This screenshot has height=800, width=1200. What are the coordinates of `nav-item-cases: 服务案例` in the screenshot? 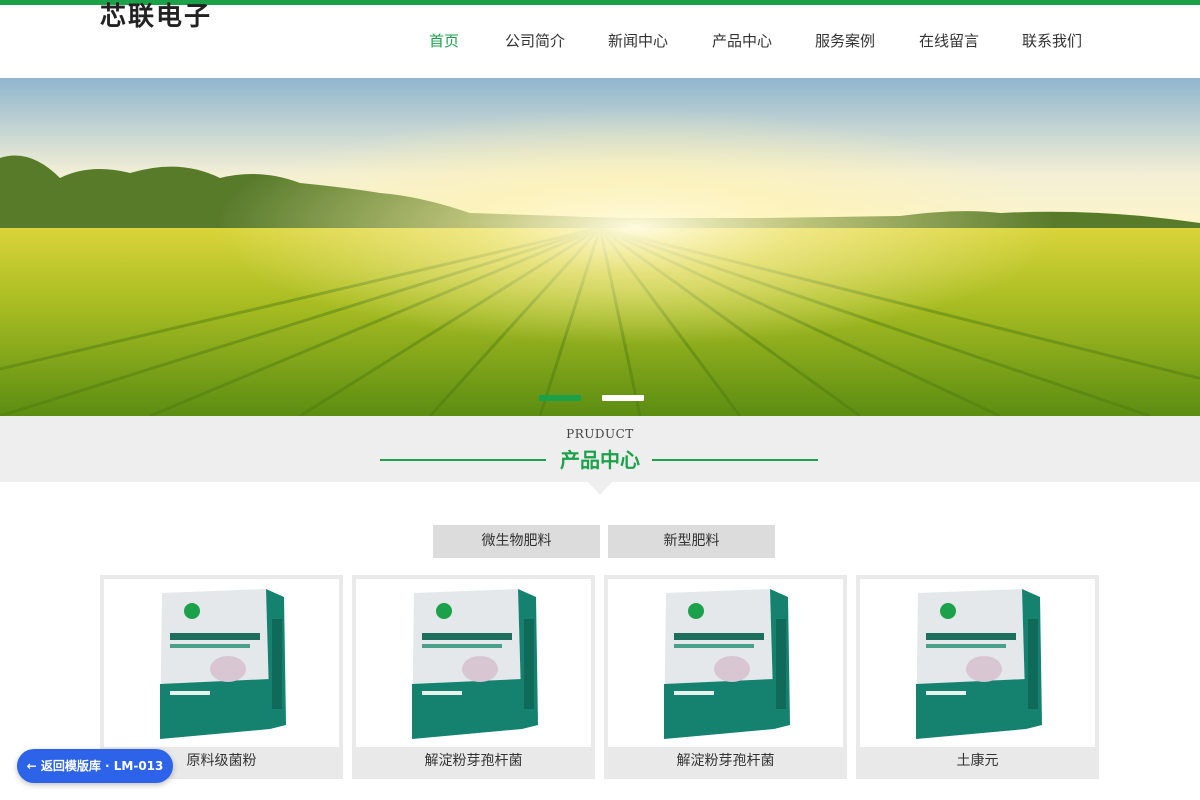 It's located at (845, 41).